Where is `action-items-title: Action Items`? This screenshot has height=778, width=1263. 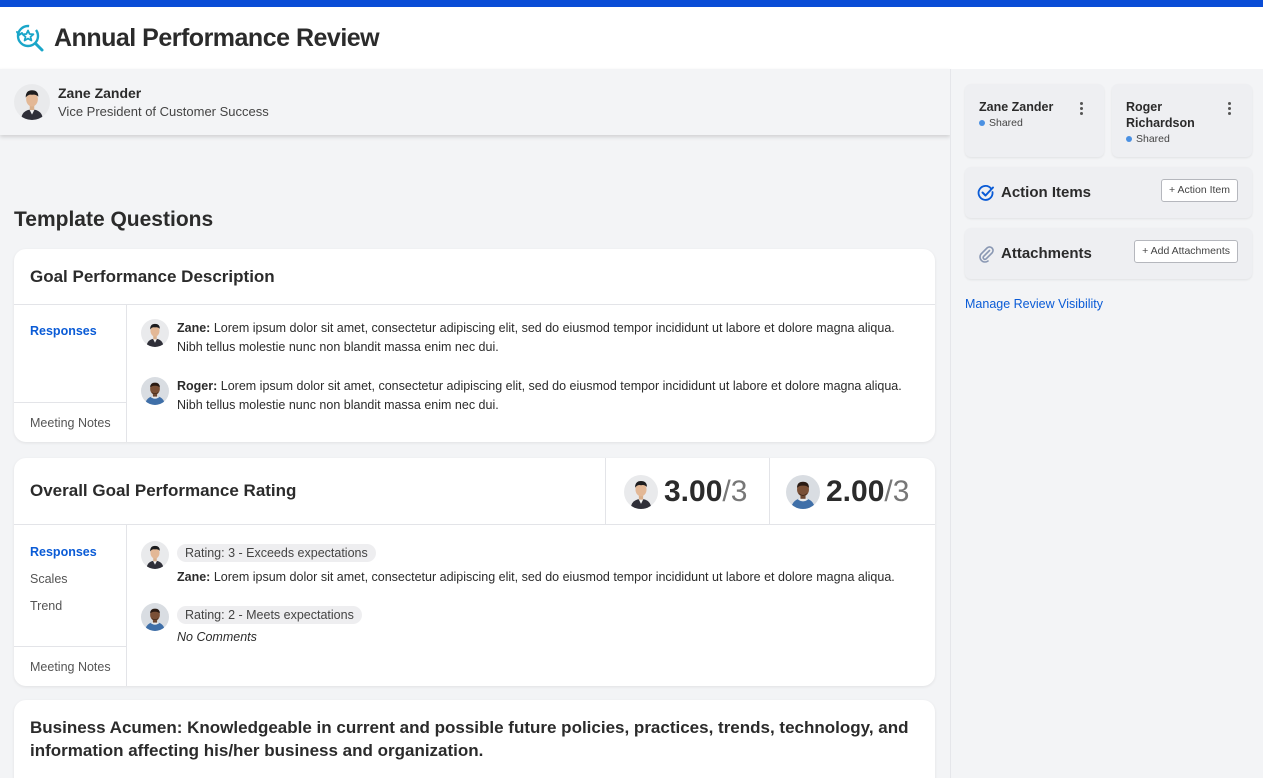
action-items-title: Action Items is located at coordinates (1046, 192).